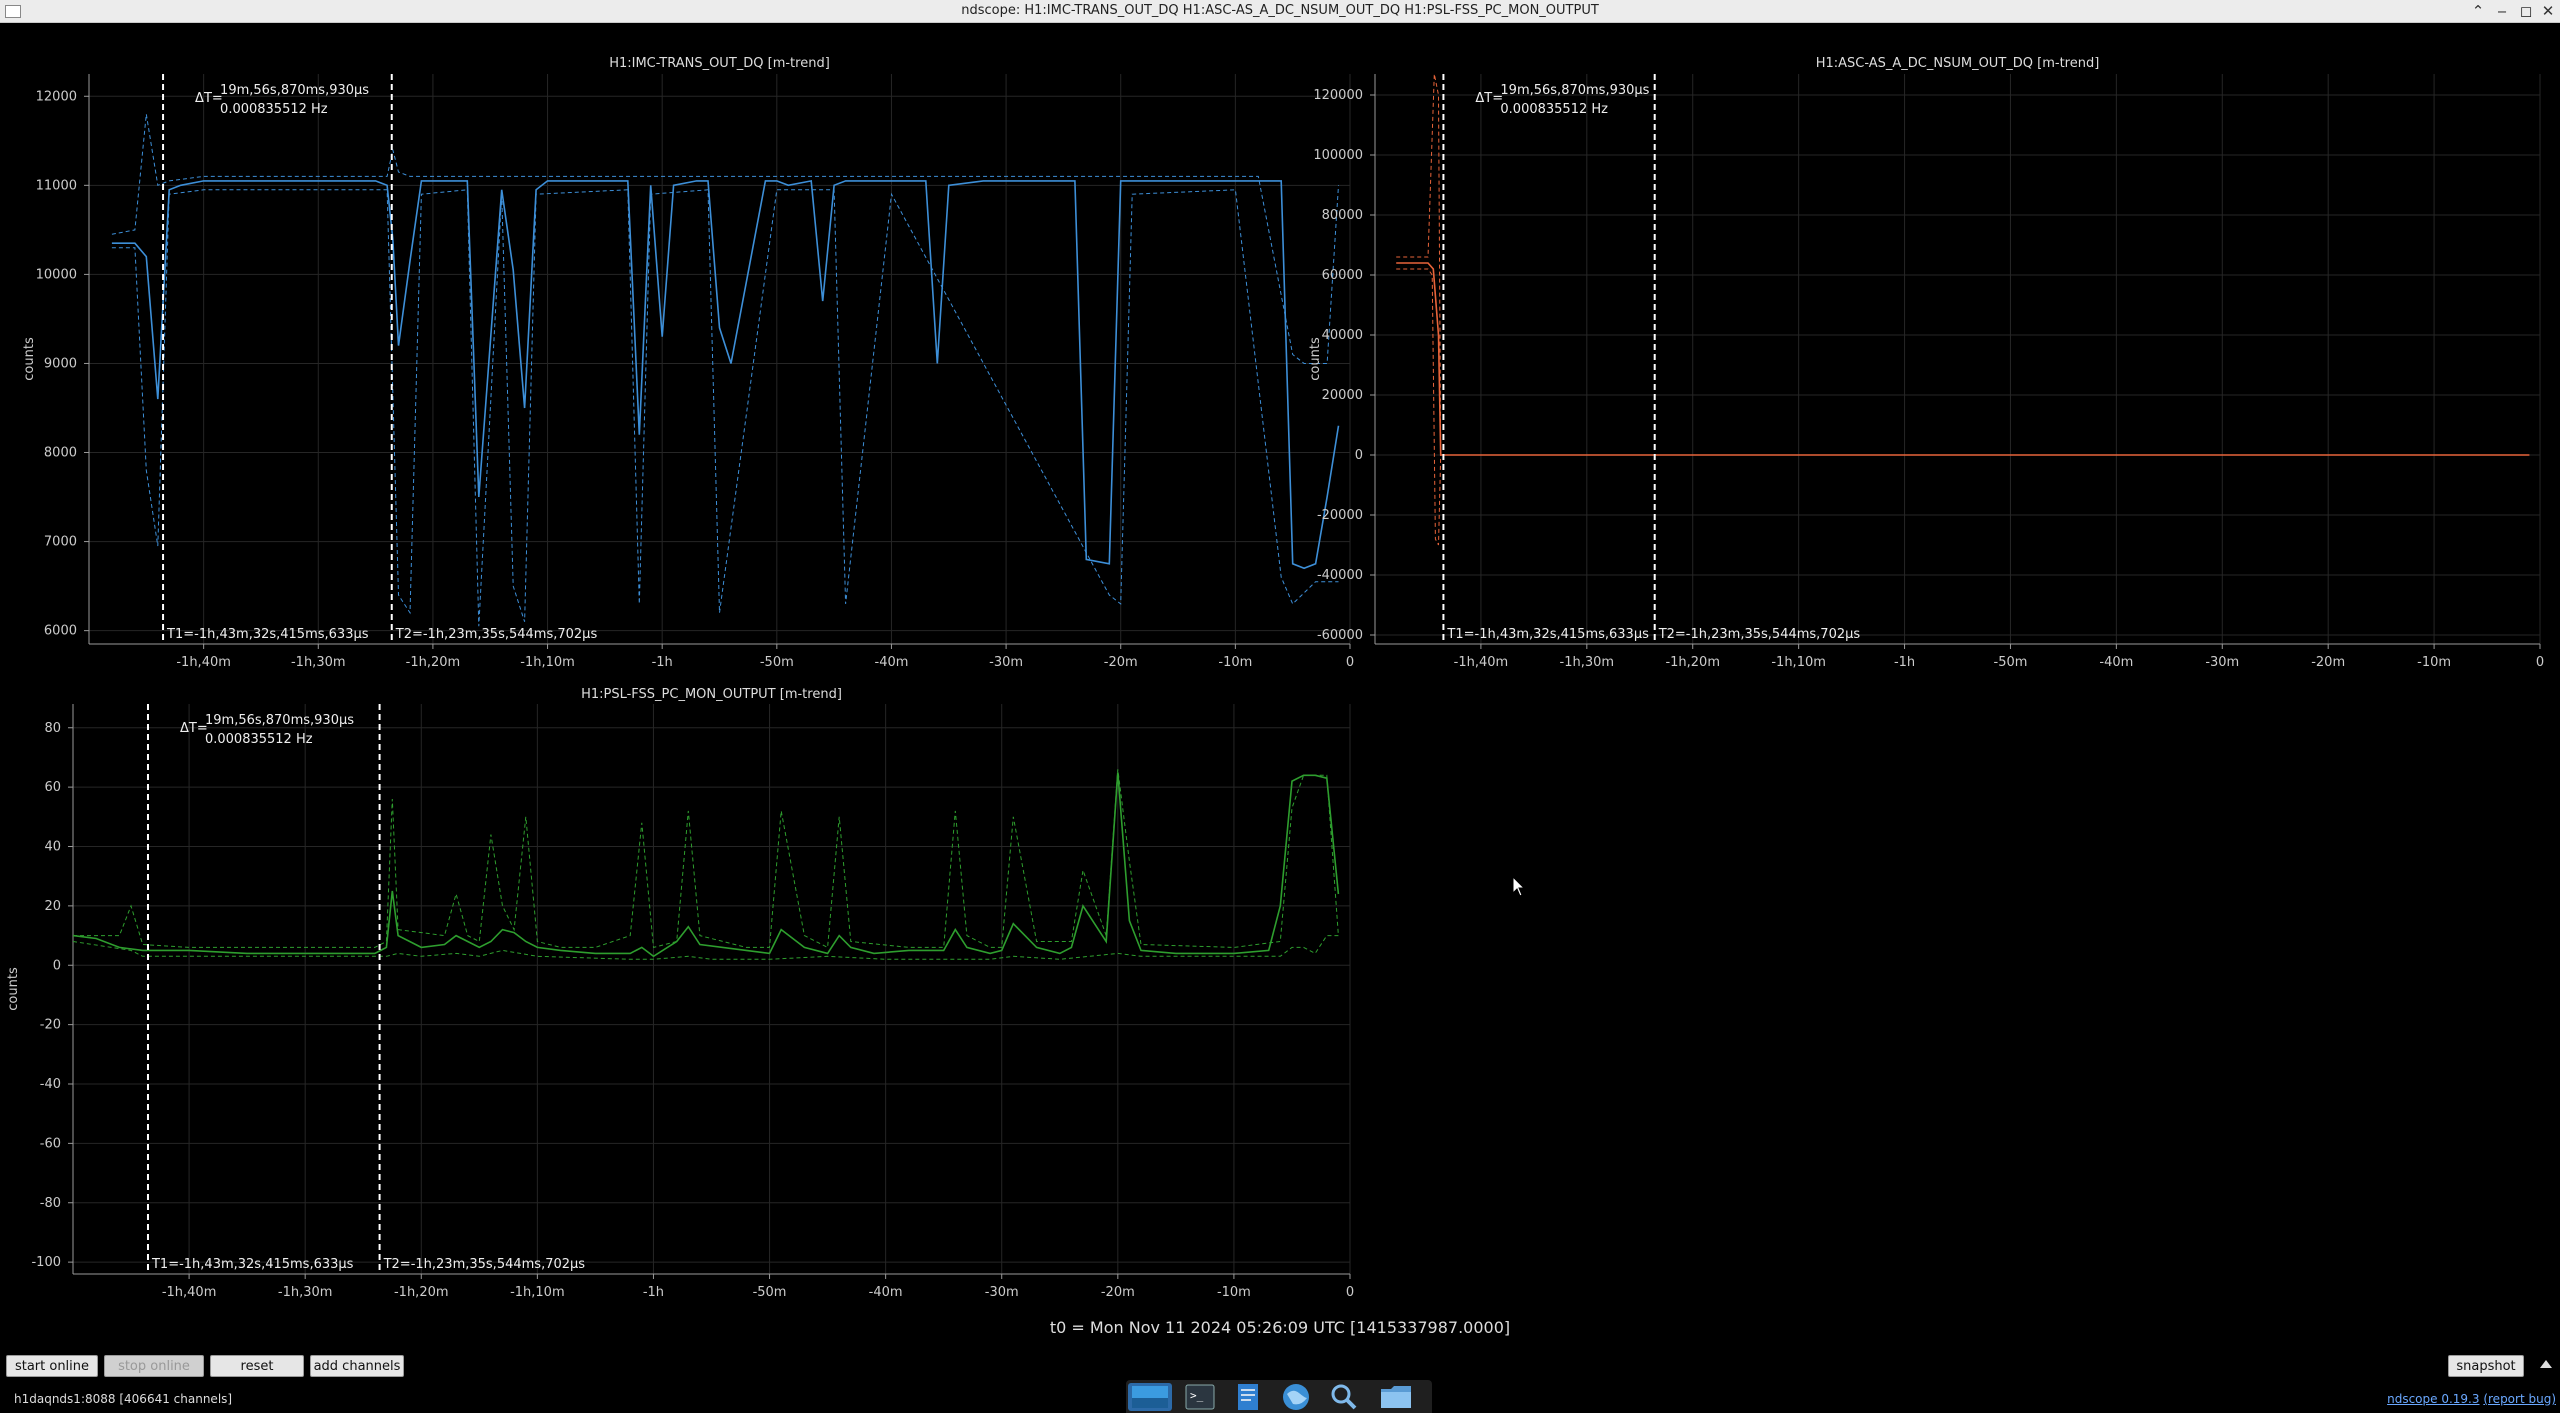 The width and height of the screenshot is (2560, 1413). Describe the element at coordinates (1342, 395) in the screenshot. I see `y-tick-label: 20000` at that location.